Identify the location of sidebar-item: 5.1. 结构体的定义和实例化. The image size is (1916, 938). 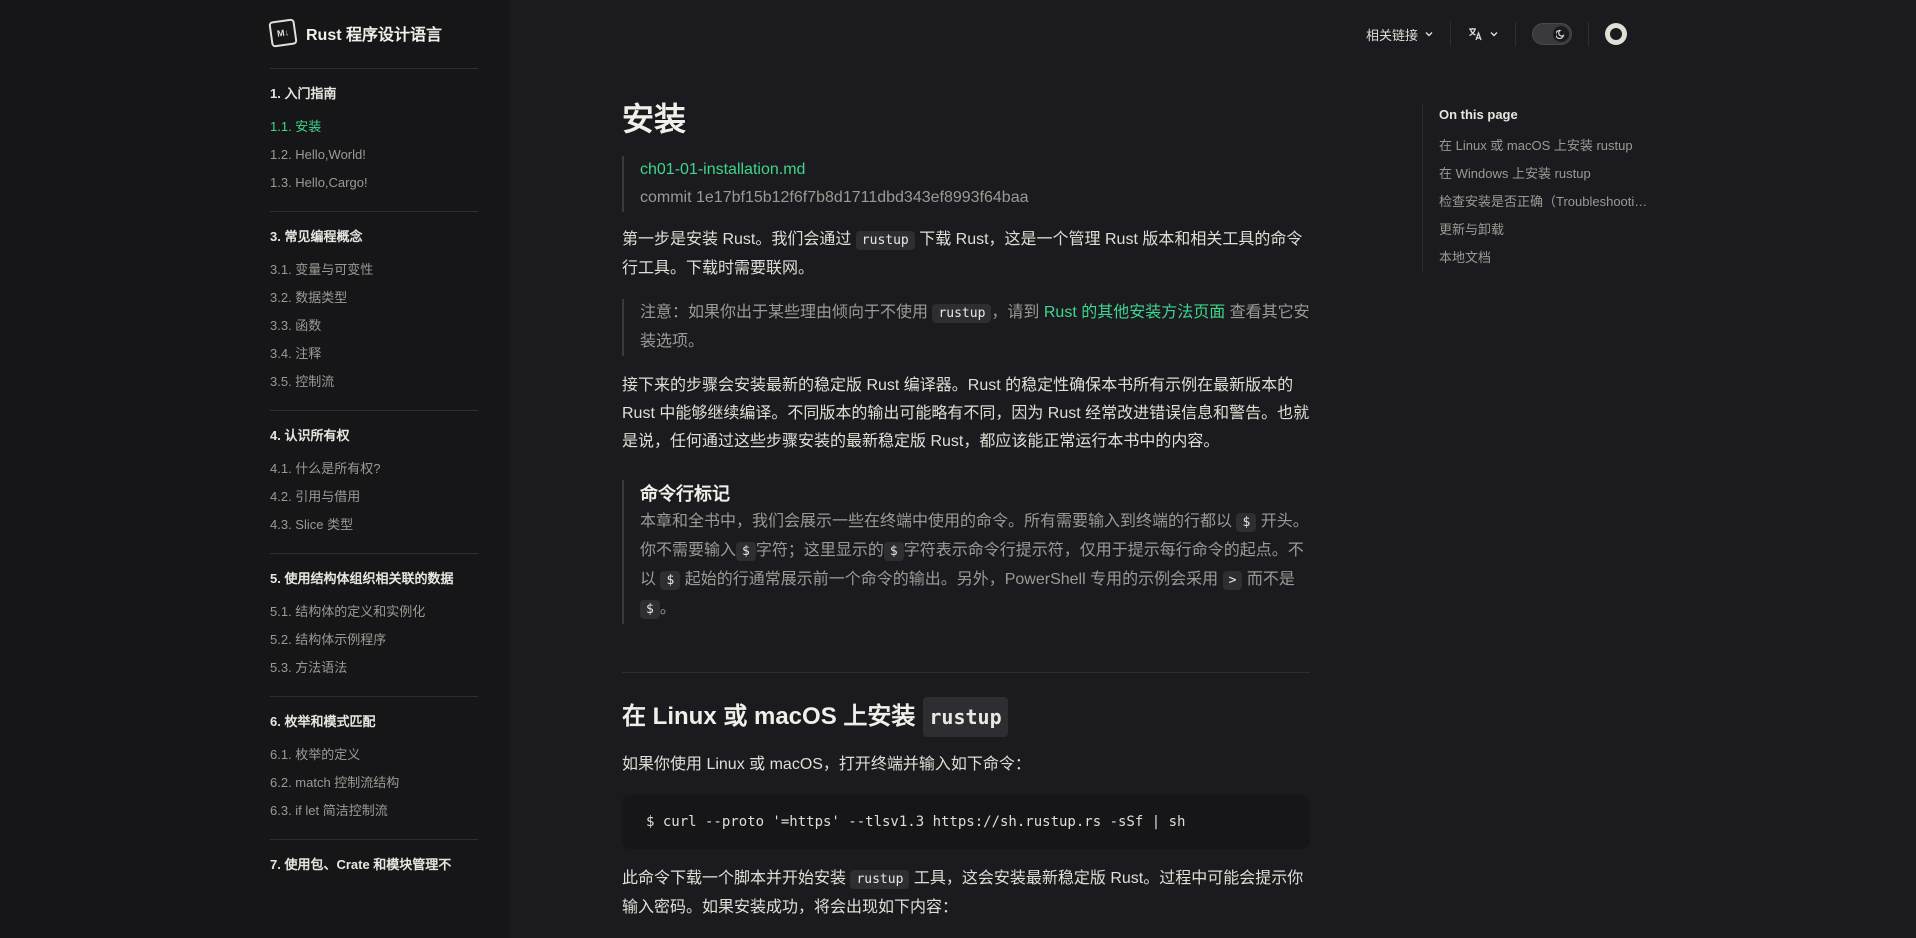
(374, 612).